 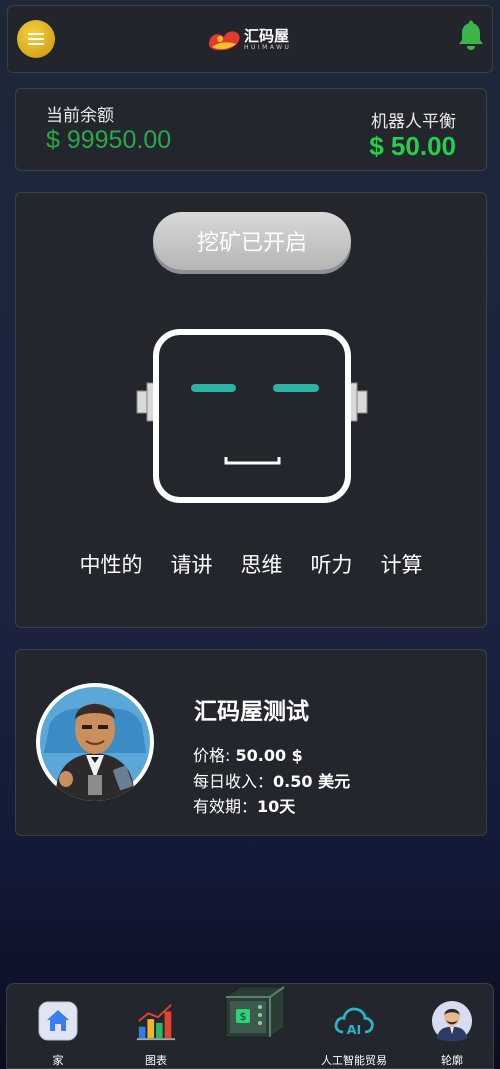 I want to click on price-value: 50.00 $, so click(x=269, y=755).